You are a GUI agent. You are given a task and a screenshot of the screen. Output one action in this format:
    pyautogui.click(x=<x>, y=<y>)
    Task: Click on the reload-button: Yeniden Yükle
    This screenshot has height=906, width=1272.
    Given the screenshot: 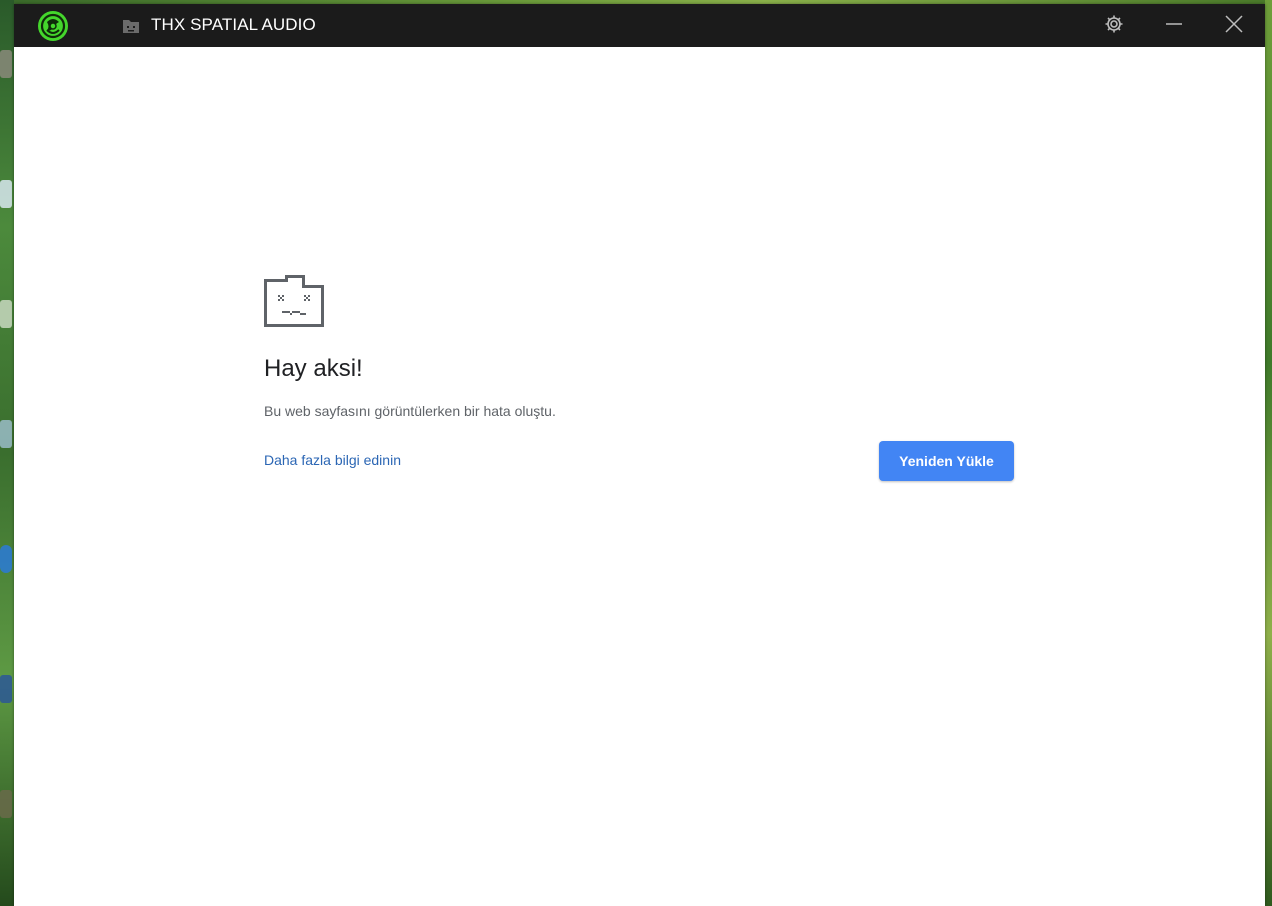 What is the action you would take?
    pyautogui.click(x=946, y=461)
    